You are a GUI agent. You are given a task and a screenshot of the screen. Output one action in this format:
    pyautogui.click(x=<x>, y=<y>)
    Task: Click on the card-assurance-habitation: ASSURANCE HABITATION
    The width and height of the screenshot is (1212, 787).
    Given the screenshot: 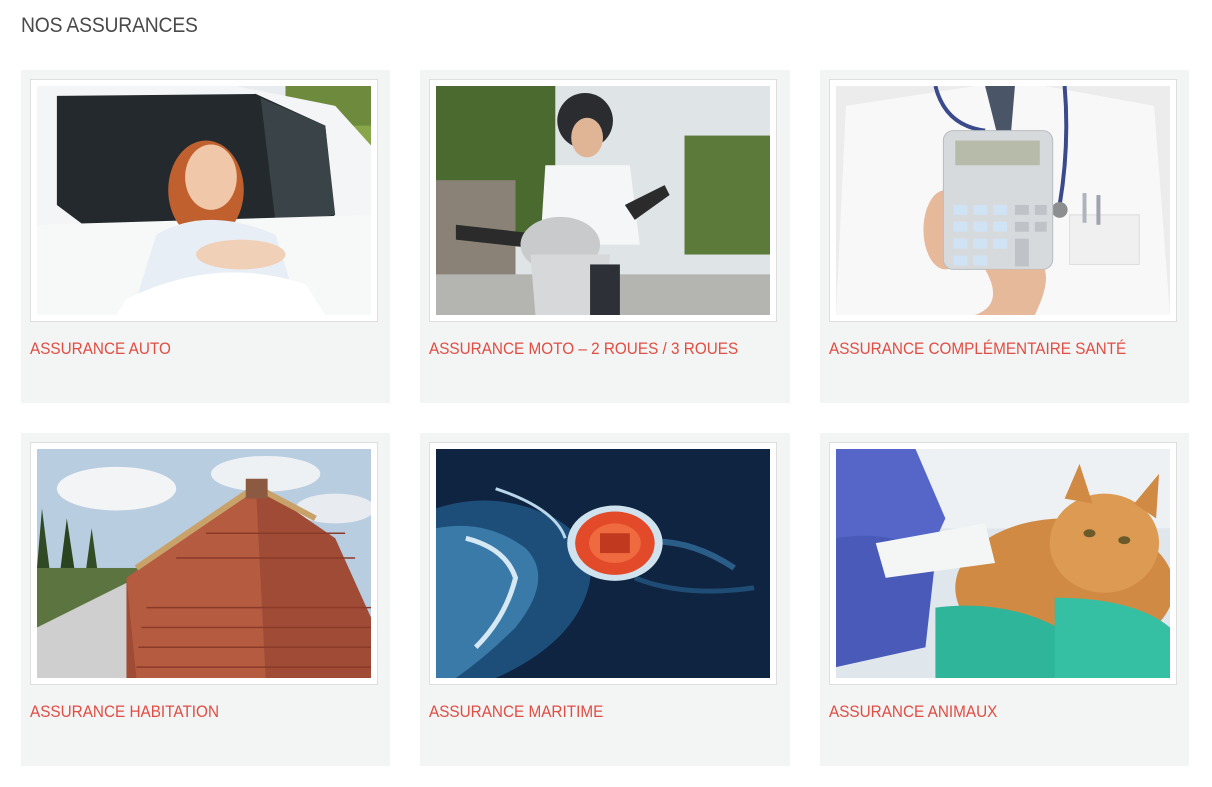 What is the action you would take?
    pyautogui.click(x=205, y=599)
    